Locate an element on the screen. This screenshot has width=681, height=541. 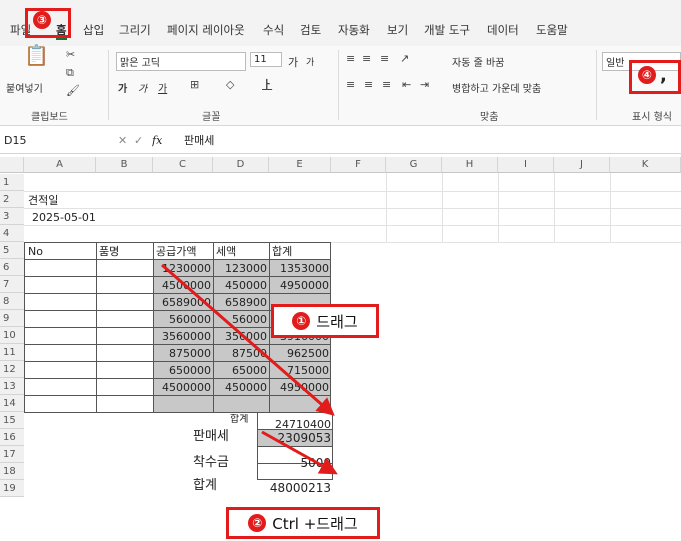
step3-badge: ③ is located at coordinates (45, 20).